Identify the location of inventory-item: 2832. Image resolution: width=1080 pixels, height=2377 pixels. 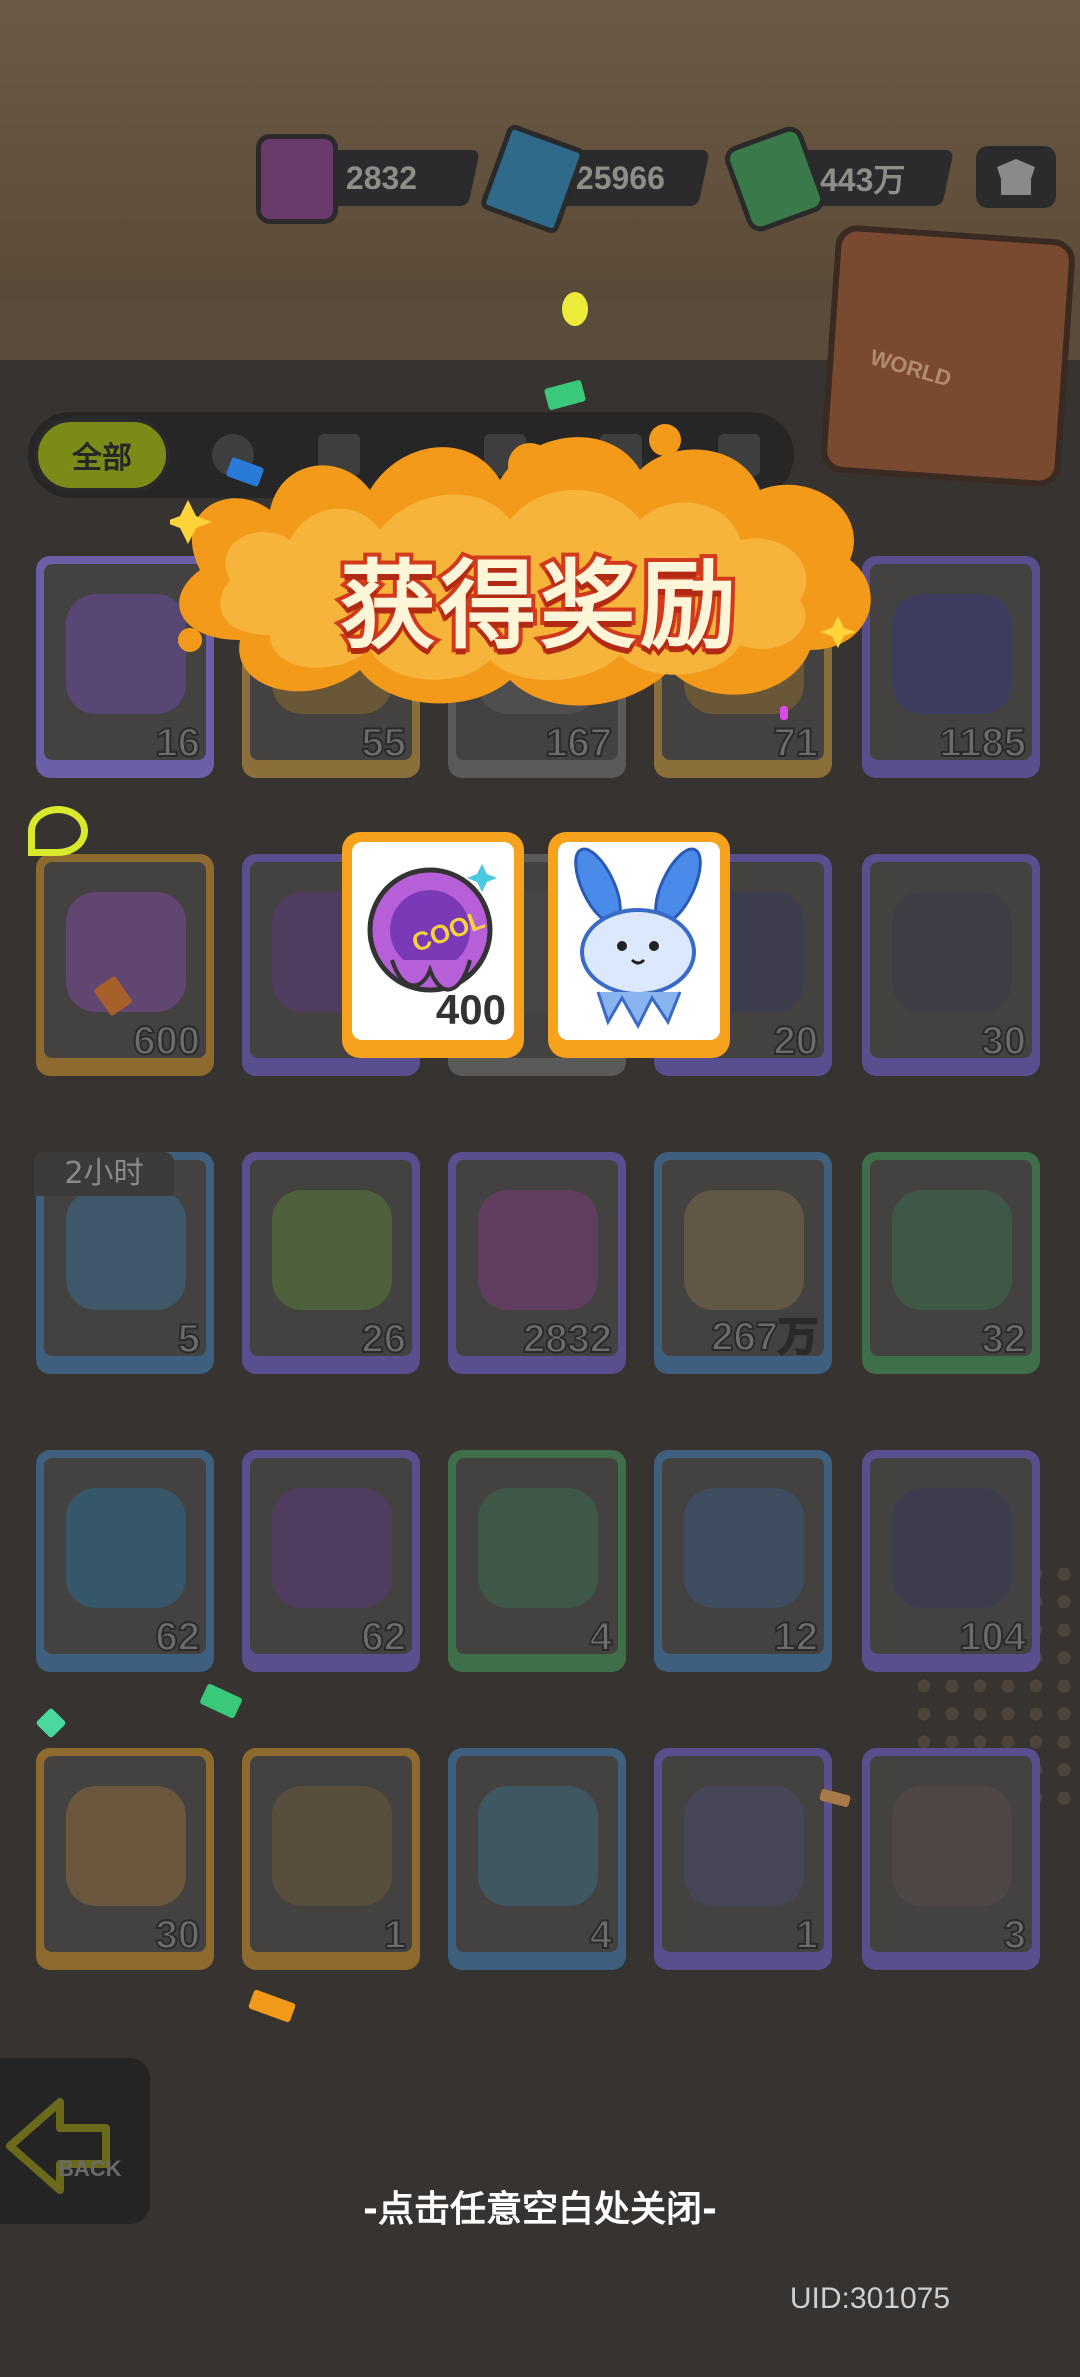
(537, 1263).